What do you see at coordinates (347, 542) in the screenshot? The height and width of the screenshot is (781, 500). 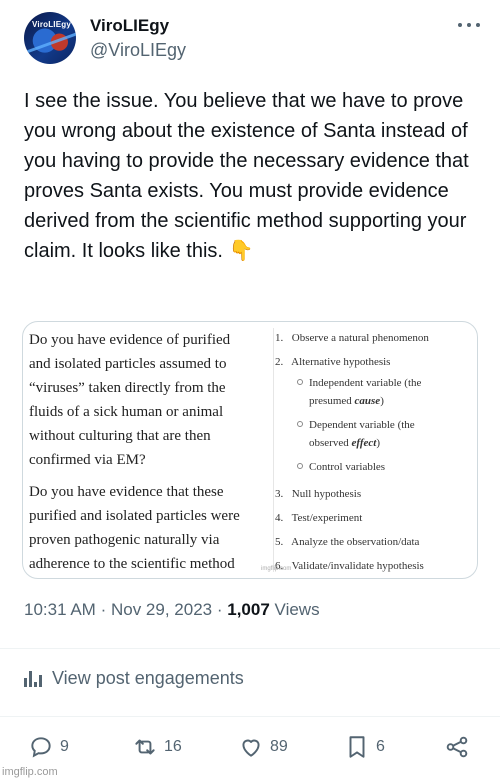 I see `step-item: 5. Analyze the observation/data` at bounding box center [347, 542].